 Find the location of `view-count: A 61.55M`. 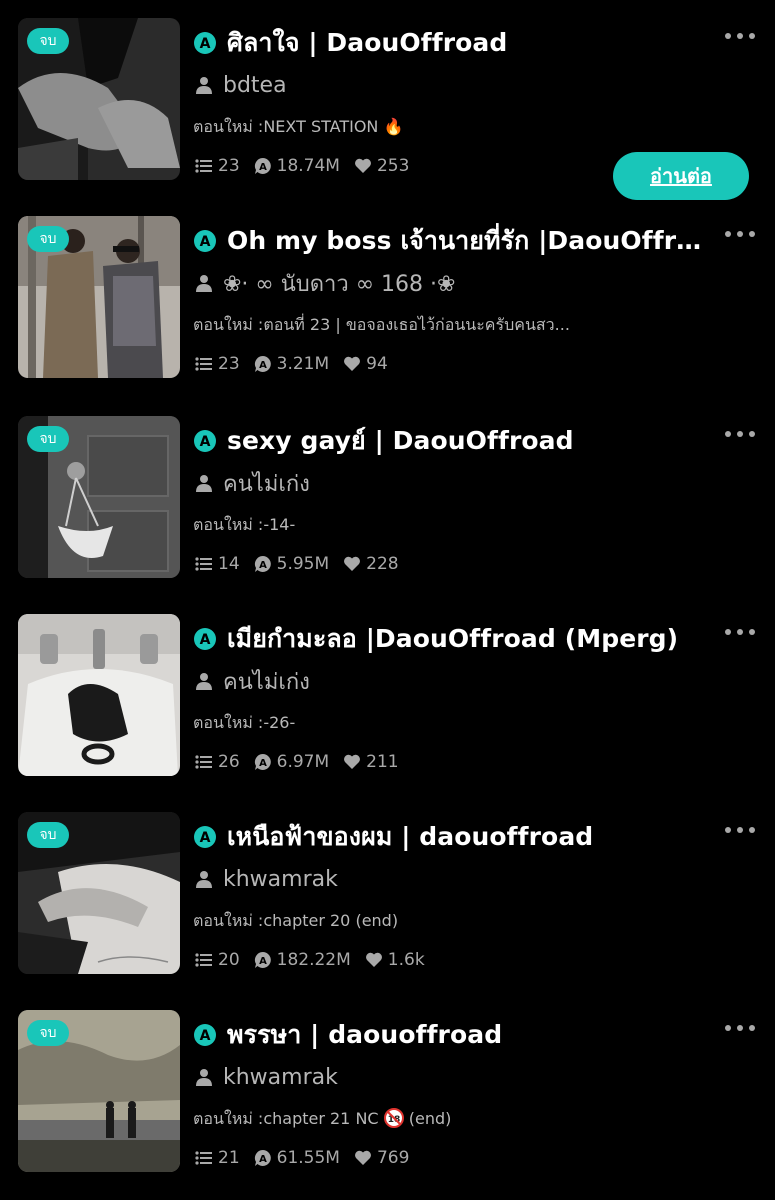

view-count: A 61.55M is located at coordinates (297, 1158).